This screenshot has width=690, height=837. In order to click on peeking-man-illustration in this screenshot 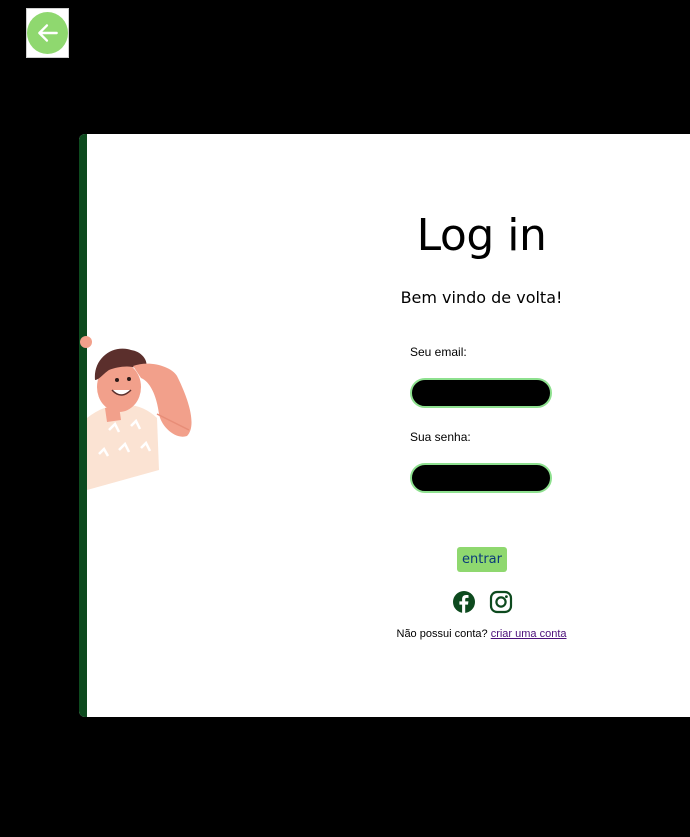, I will do `click(136, 413)`.